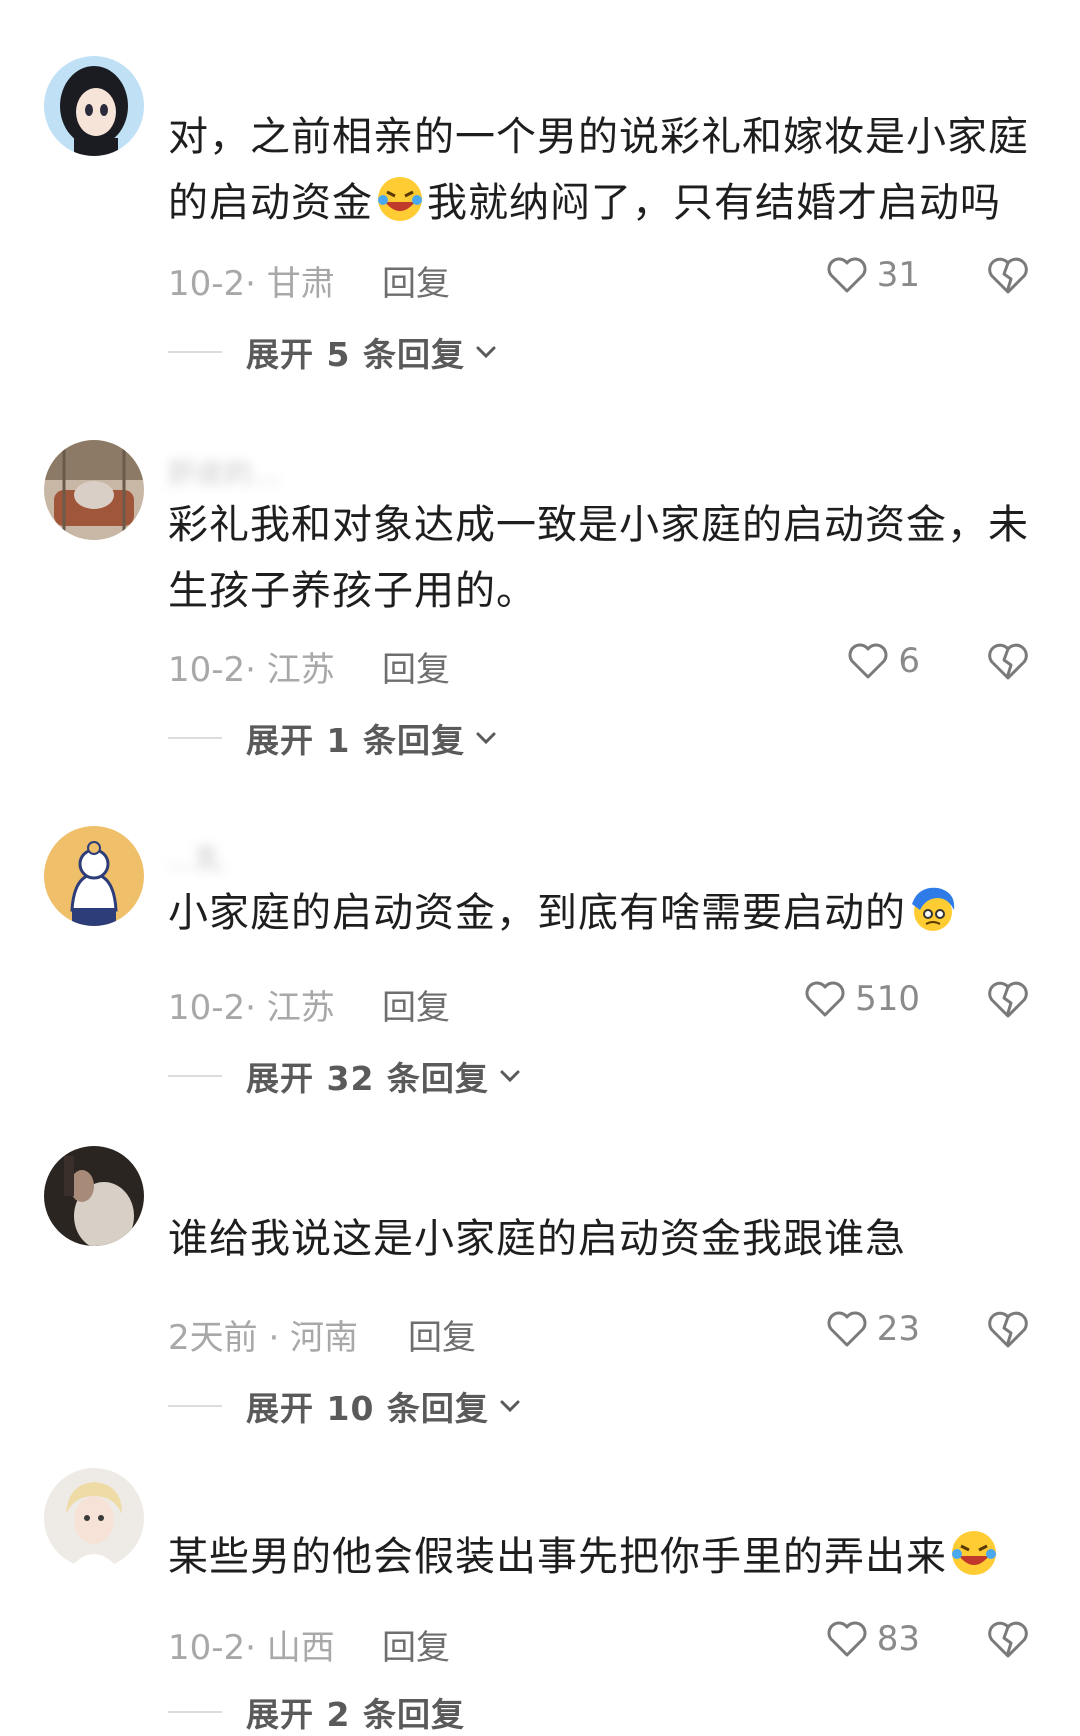 Image resolution: width=1080 pixels, height=1736 pixels. Describe the element at coordinates (898, 1329) in the screenshot. I see `like-count: 23` at that location.